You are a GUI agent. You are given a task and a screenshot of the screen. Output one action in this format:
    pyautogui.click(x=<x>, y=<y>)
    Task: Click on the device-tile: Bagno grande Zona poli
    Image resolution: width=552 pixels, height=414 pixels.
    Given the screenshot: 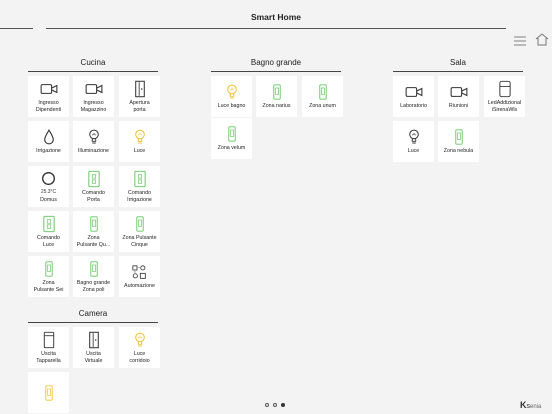 What is the action you would take?
    pyautogui.click(x=93, y=276)
    